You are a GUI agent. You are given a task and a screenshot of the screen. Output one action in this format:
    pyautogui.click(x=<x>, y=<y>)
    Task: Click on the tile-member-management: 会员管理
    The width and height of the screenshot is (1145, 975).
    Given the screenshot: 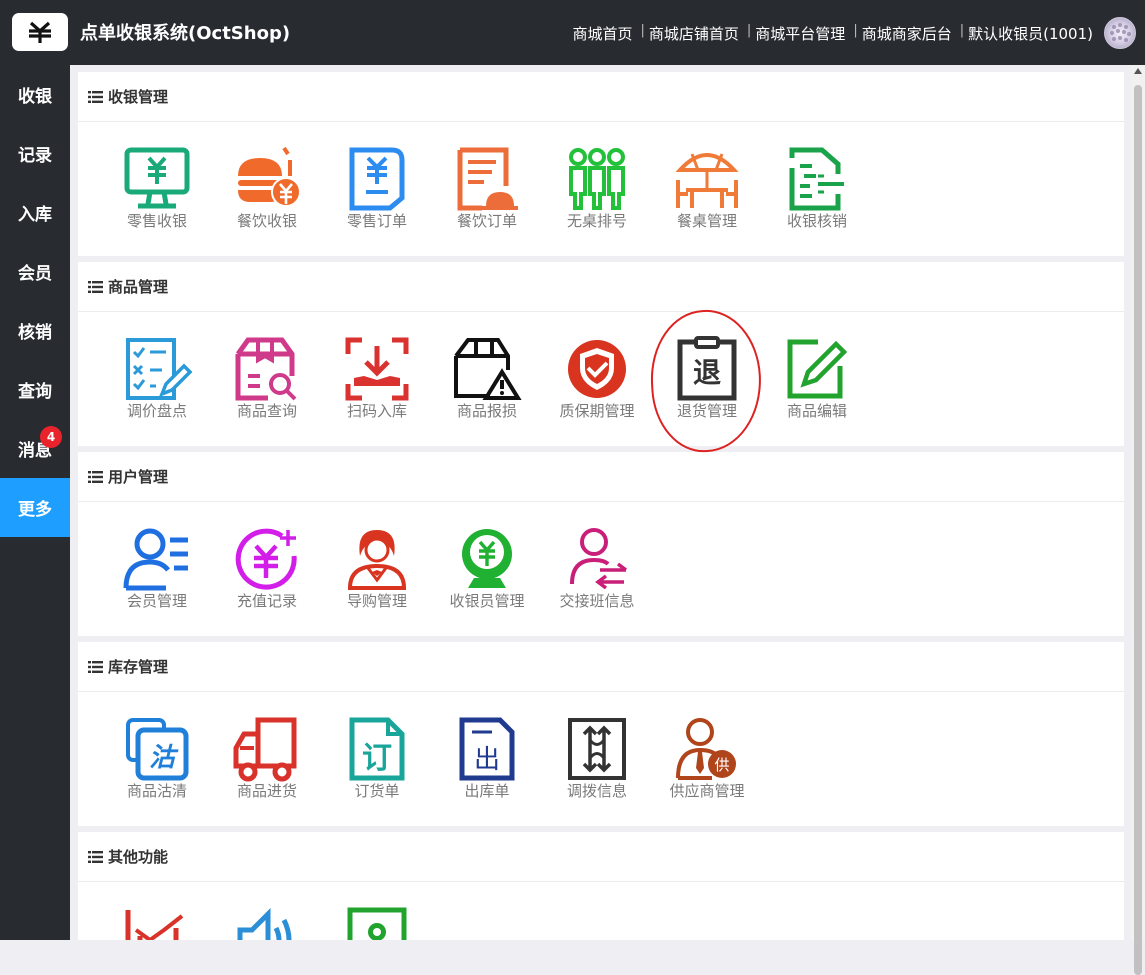 What is the action you would take?
    pyautogui.click(x=157, y=569)
    